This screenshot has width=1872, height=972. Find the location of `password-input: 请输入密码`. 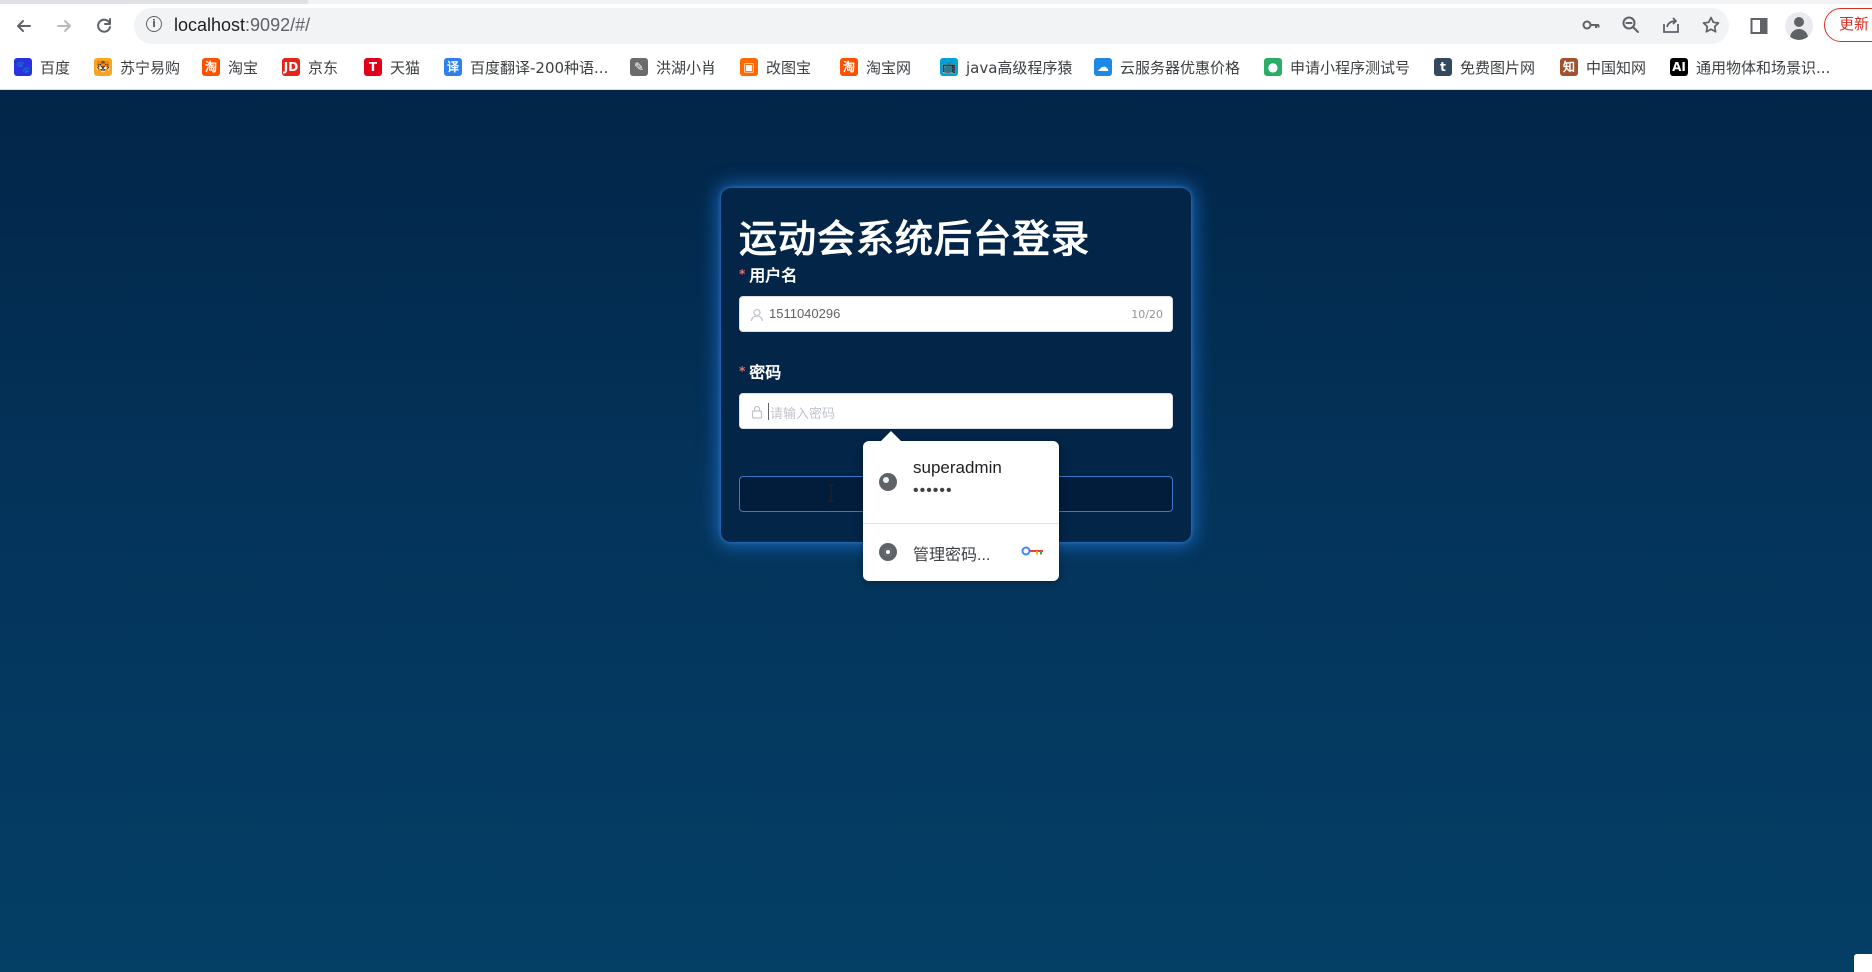

password-input: 请输入密码 is located at coordinates (956, 411).